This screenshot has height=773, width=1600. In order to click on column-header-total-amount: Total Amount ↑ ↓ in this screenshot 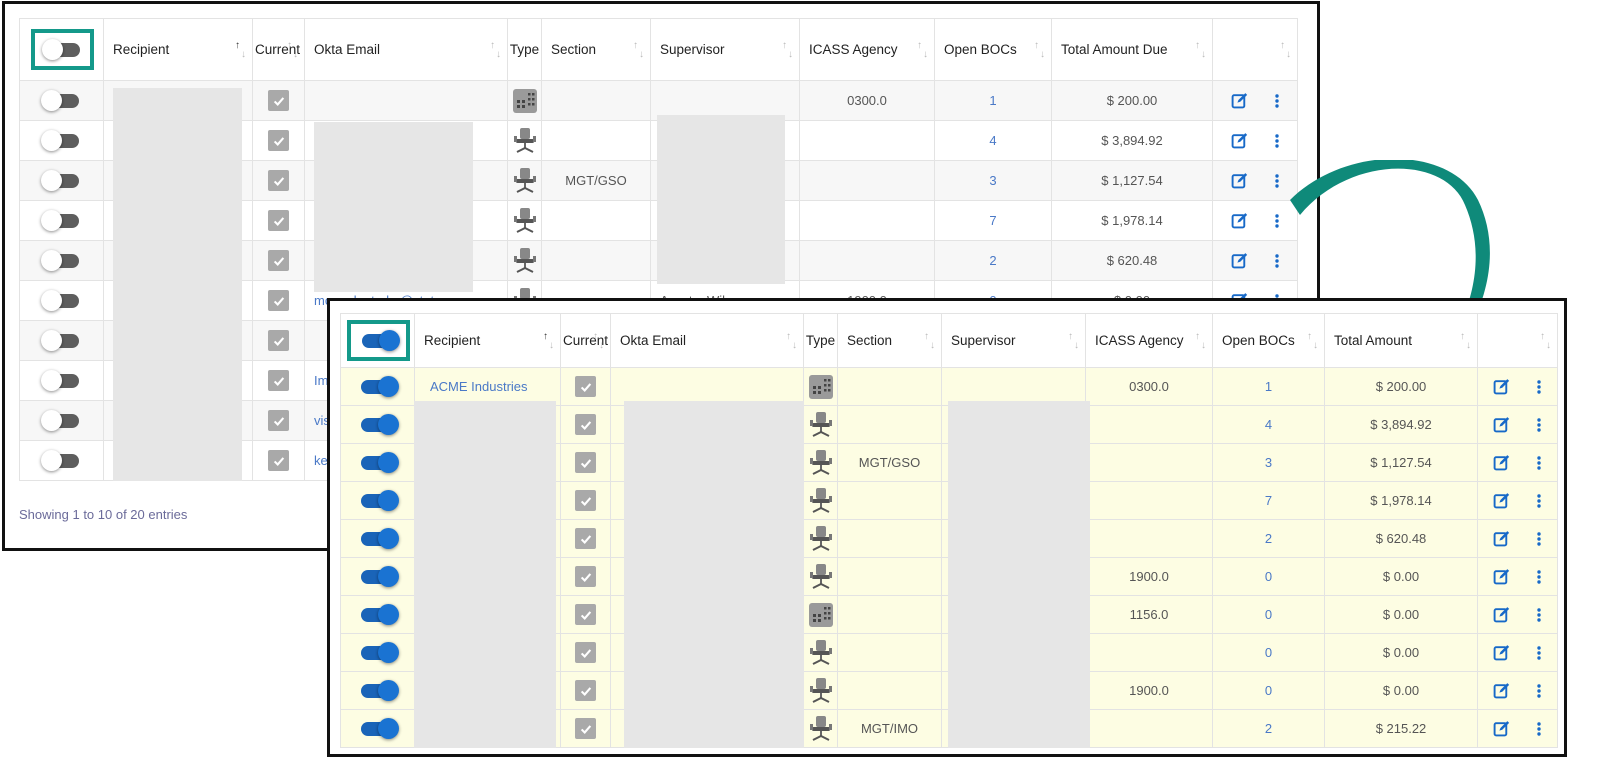, I will do `click(1401, 340)`.